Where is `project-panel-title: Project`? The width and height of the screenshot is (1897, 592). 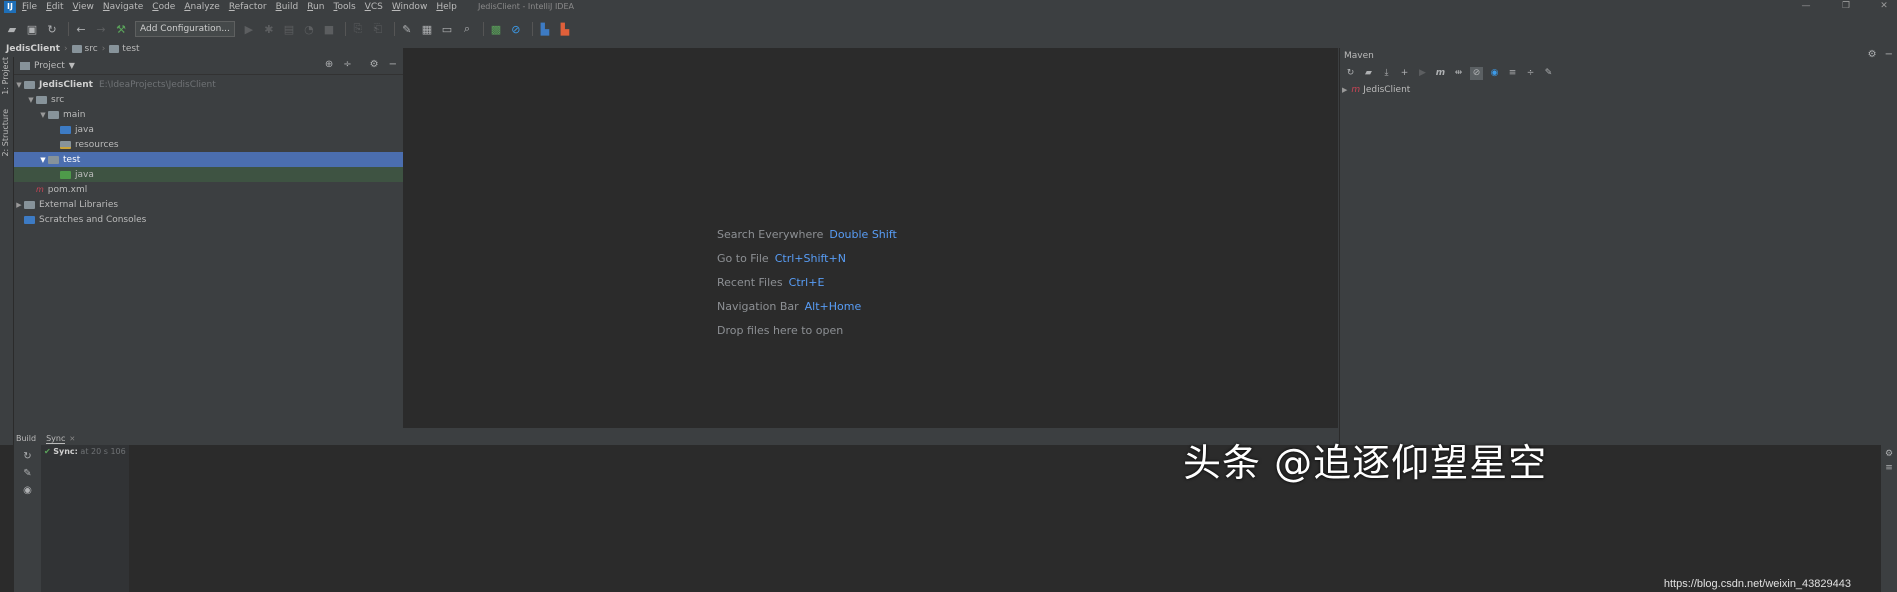 project-panel-title: Project is located at coordinates (49, 66).